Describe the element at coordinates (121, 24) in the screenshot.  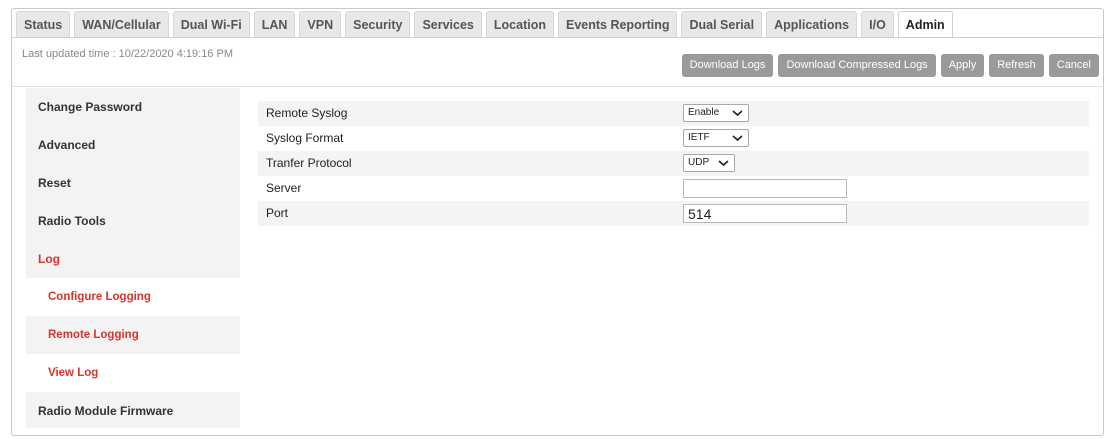
I see `tab-wan-cellular: WAN/Cellular` at that location.